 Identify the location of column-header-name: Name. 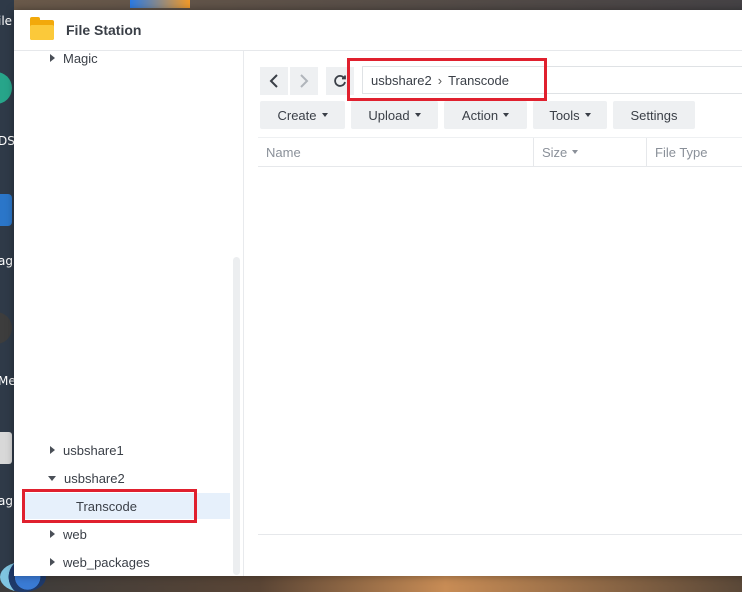
(396, 152).